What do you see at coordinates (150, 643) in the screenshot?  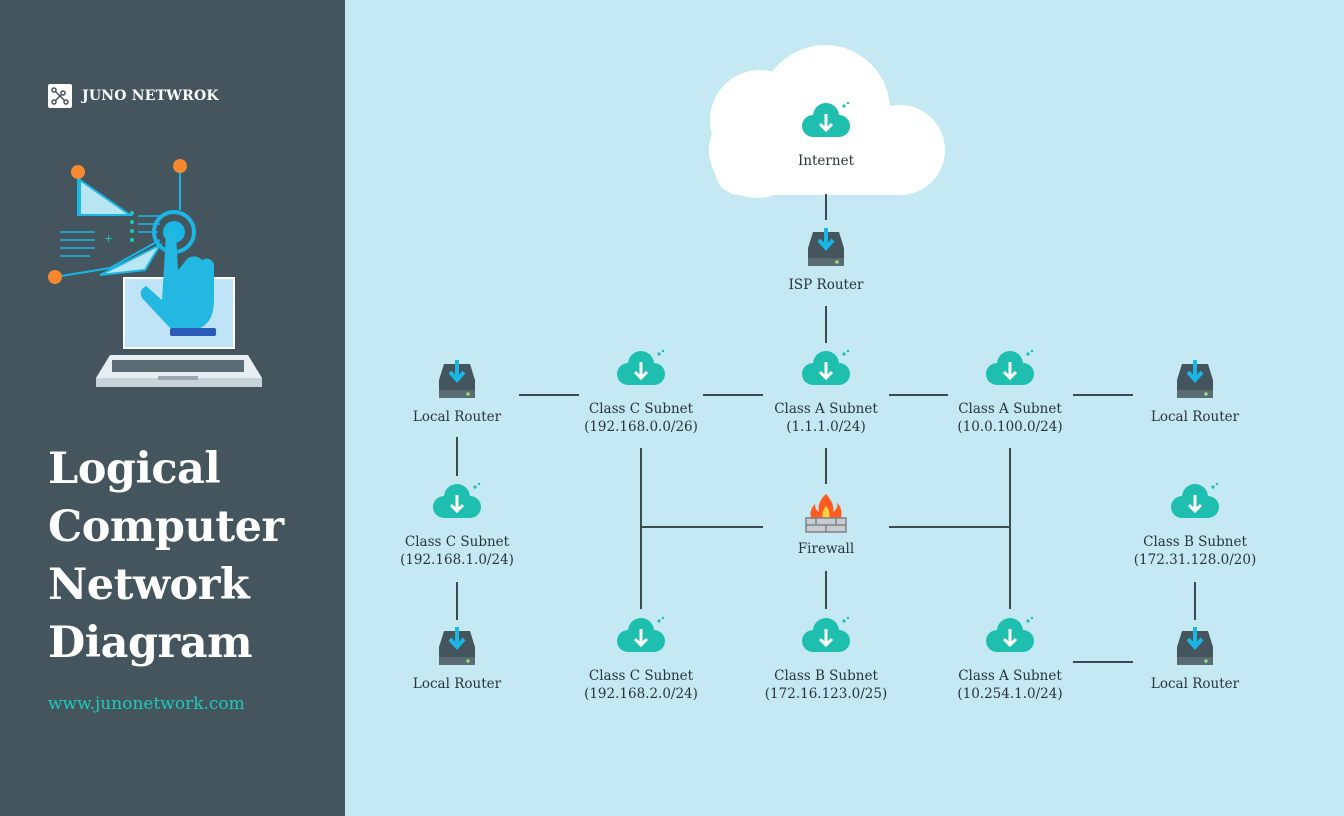 I see `title-line: Diagram` at bounding box center [150, 643].